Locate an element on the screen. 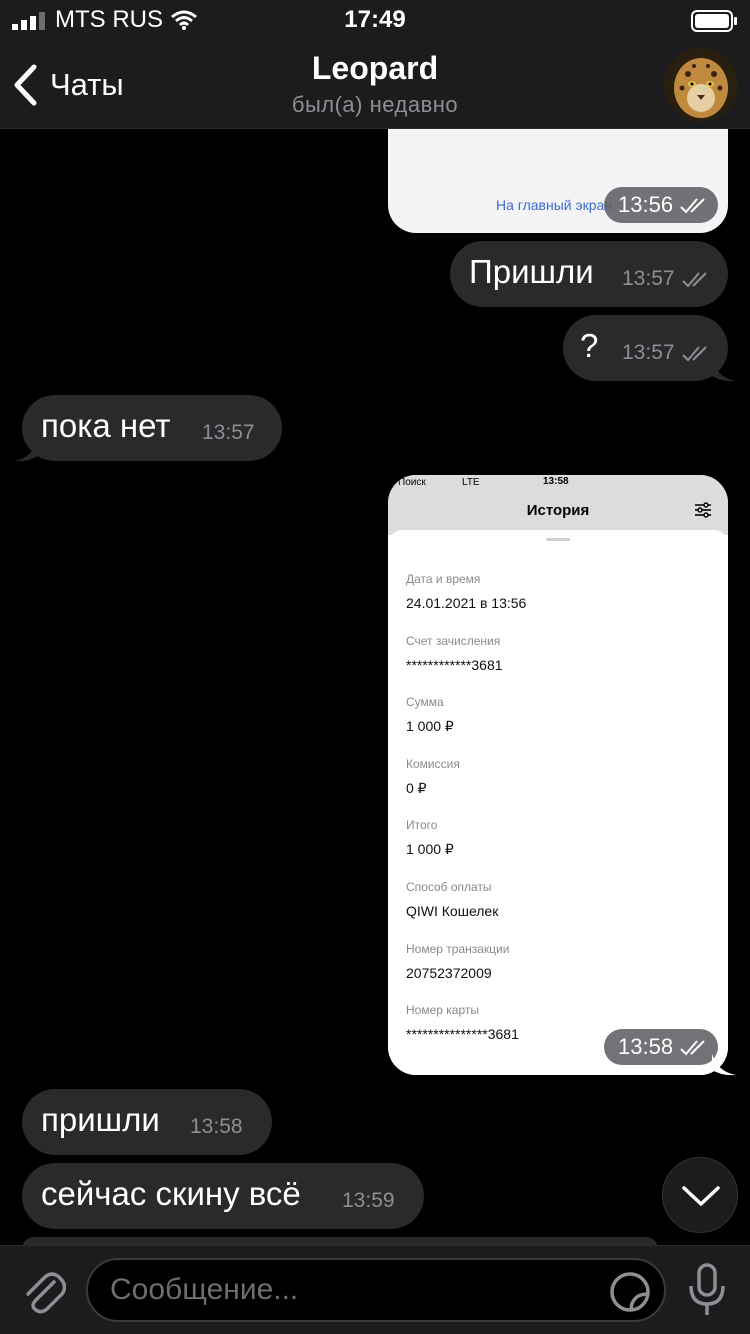  receipt-screenshot-header: Поиск LTE 13:58 История is located at coordinates (558, 505).